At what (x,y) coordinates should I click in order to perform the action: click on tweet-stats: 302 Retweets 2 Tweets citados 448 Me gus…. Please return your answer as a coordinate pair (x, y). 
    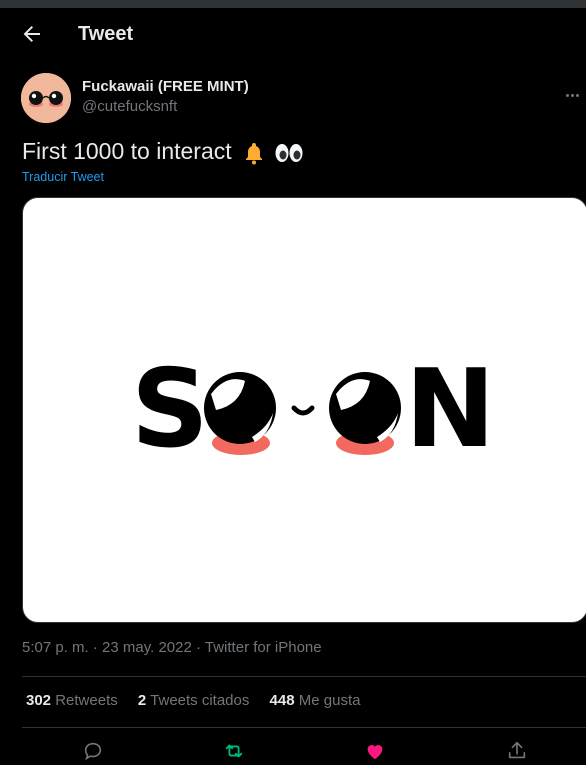
    Looking at the image, I should click on (201, 700).